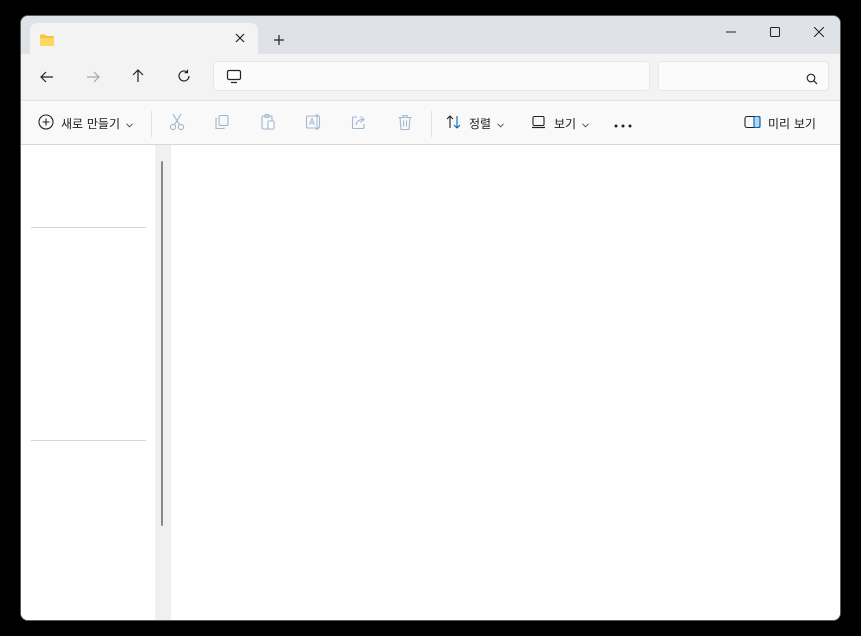 The height and width of the screenshot is (636, 861). Describe the element at coordinates (743, 76) in the screenshot. I see `search-box` at that location.